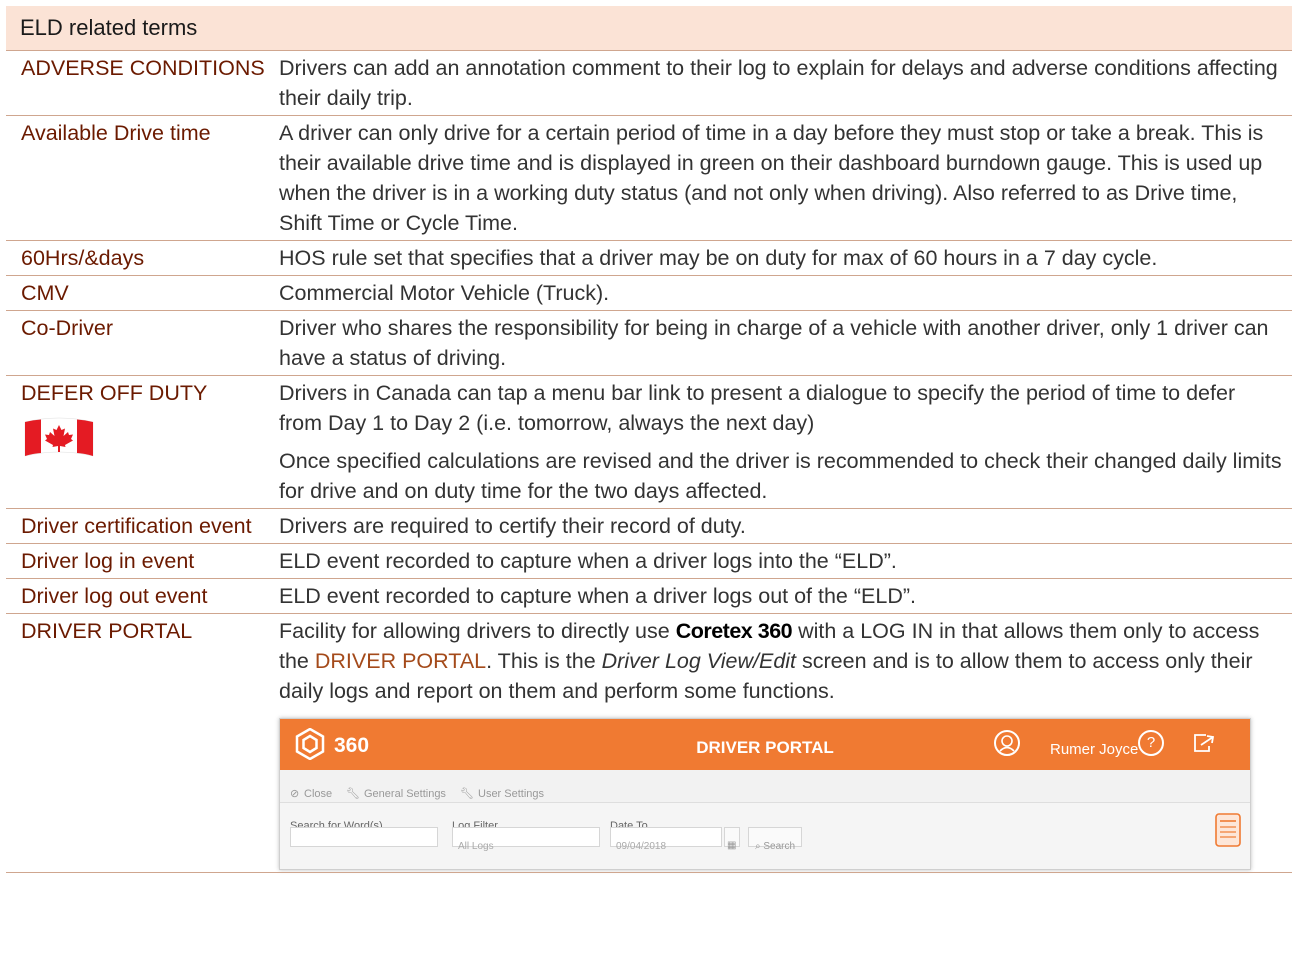 Image resolution: width=1295 pixels, height=962 pixels. I want to click on term-label: DEFER OFF DUTY, so click(114, 393).